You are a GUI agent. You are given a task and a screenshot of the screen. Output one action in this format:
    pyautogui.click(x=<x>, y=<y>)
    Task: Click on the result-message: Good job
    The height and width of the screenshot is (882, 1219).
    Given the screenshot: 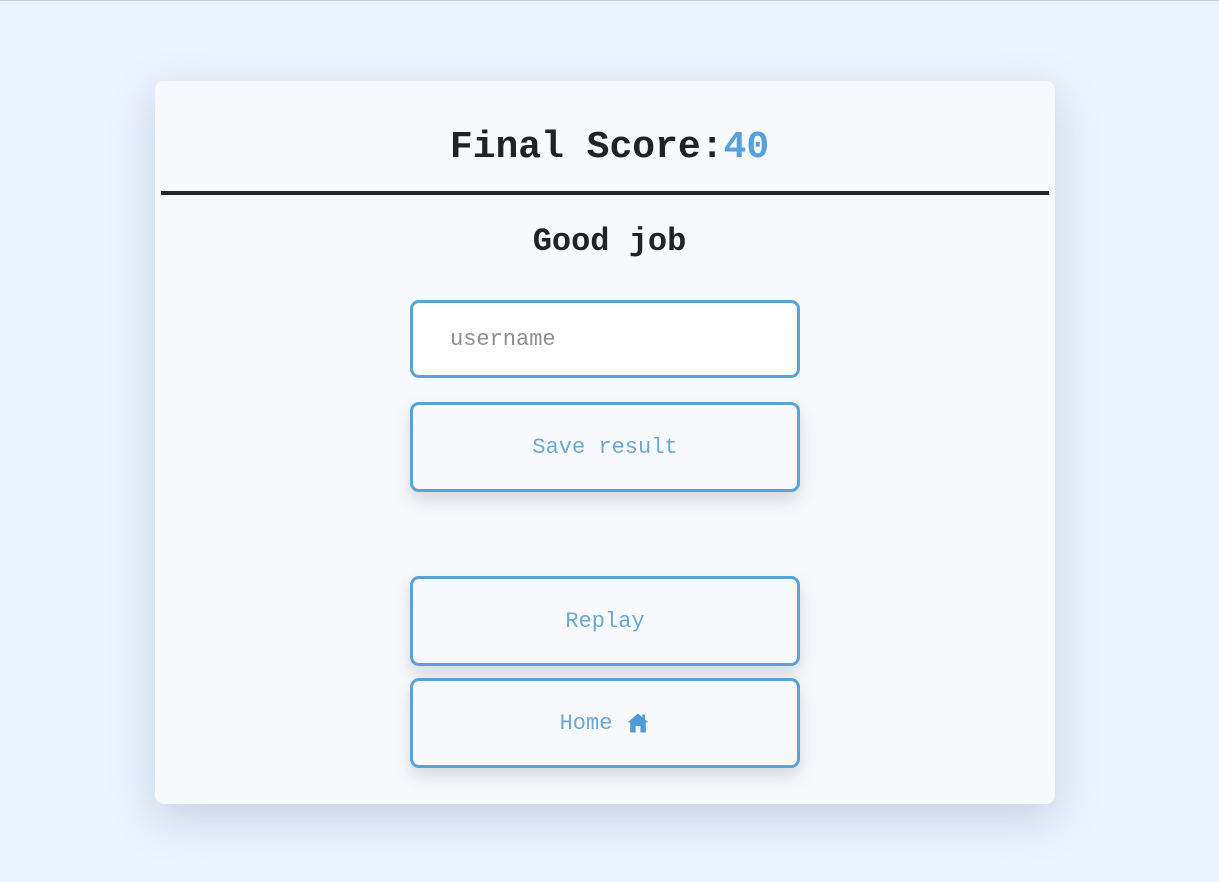 What is the action you would take?
    pyautogui.click(x=609, y=241)
    